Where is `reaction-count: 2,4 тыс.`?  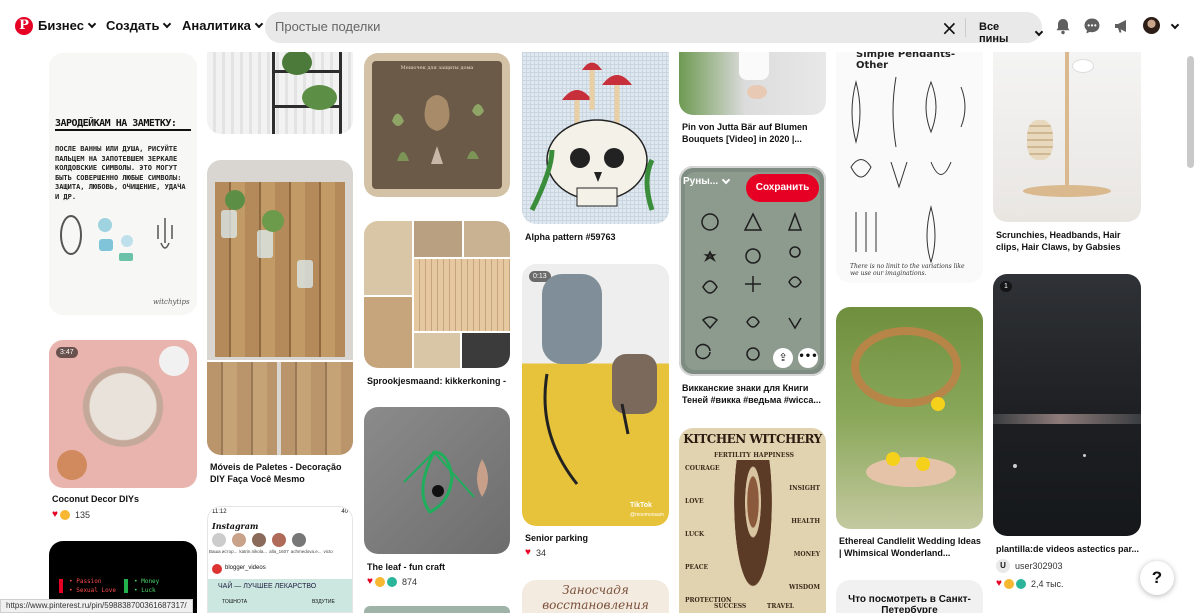
reaction-count: 2,4 тыс. is located at coordinates (1047, 583).